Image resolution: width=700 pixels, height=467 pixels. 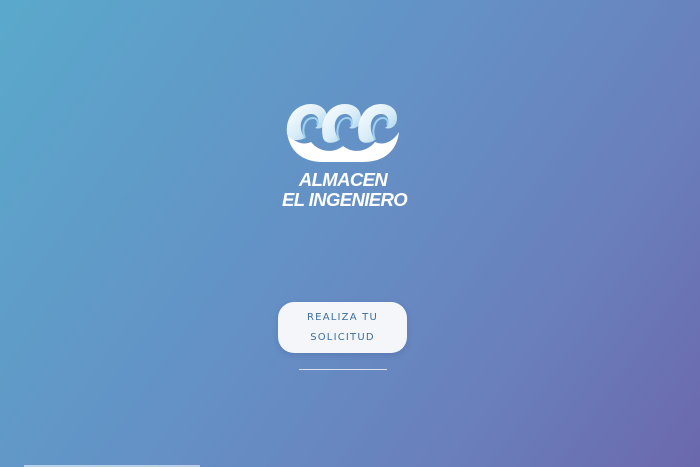 I want to click on waves-logo-icon, so click(x=342, y=133).